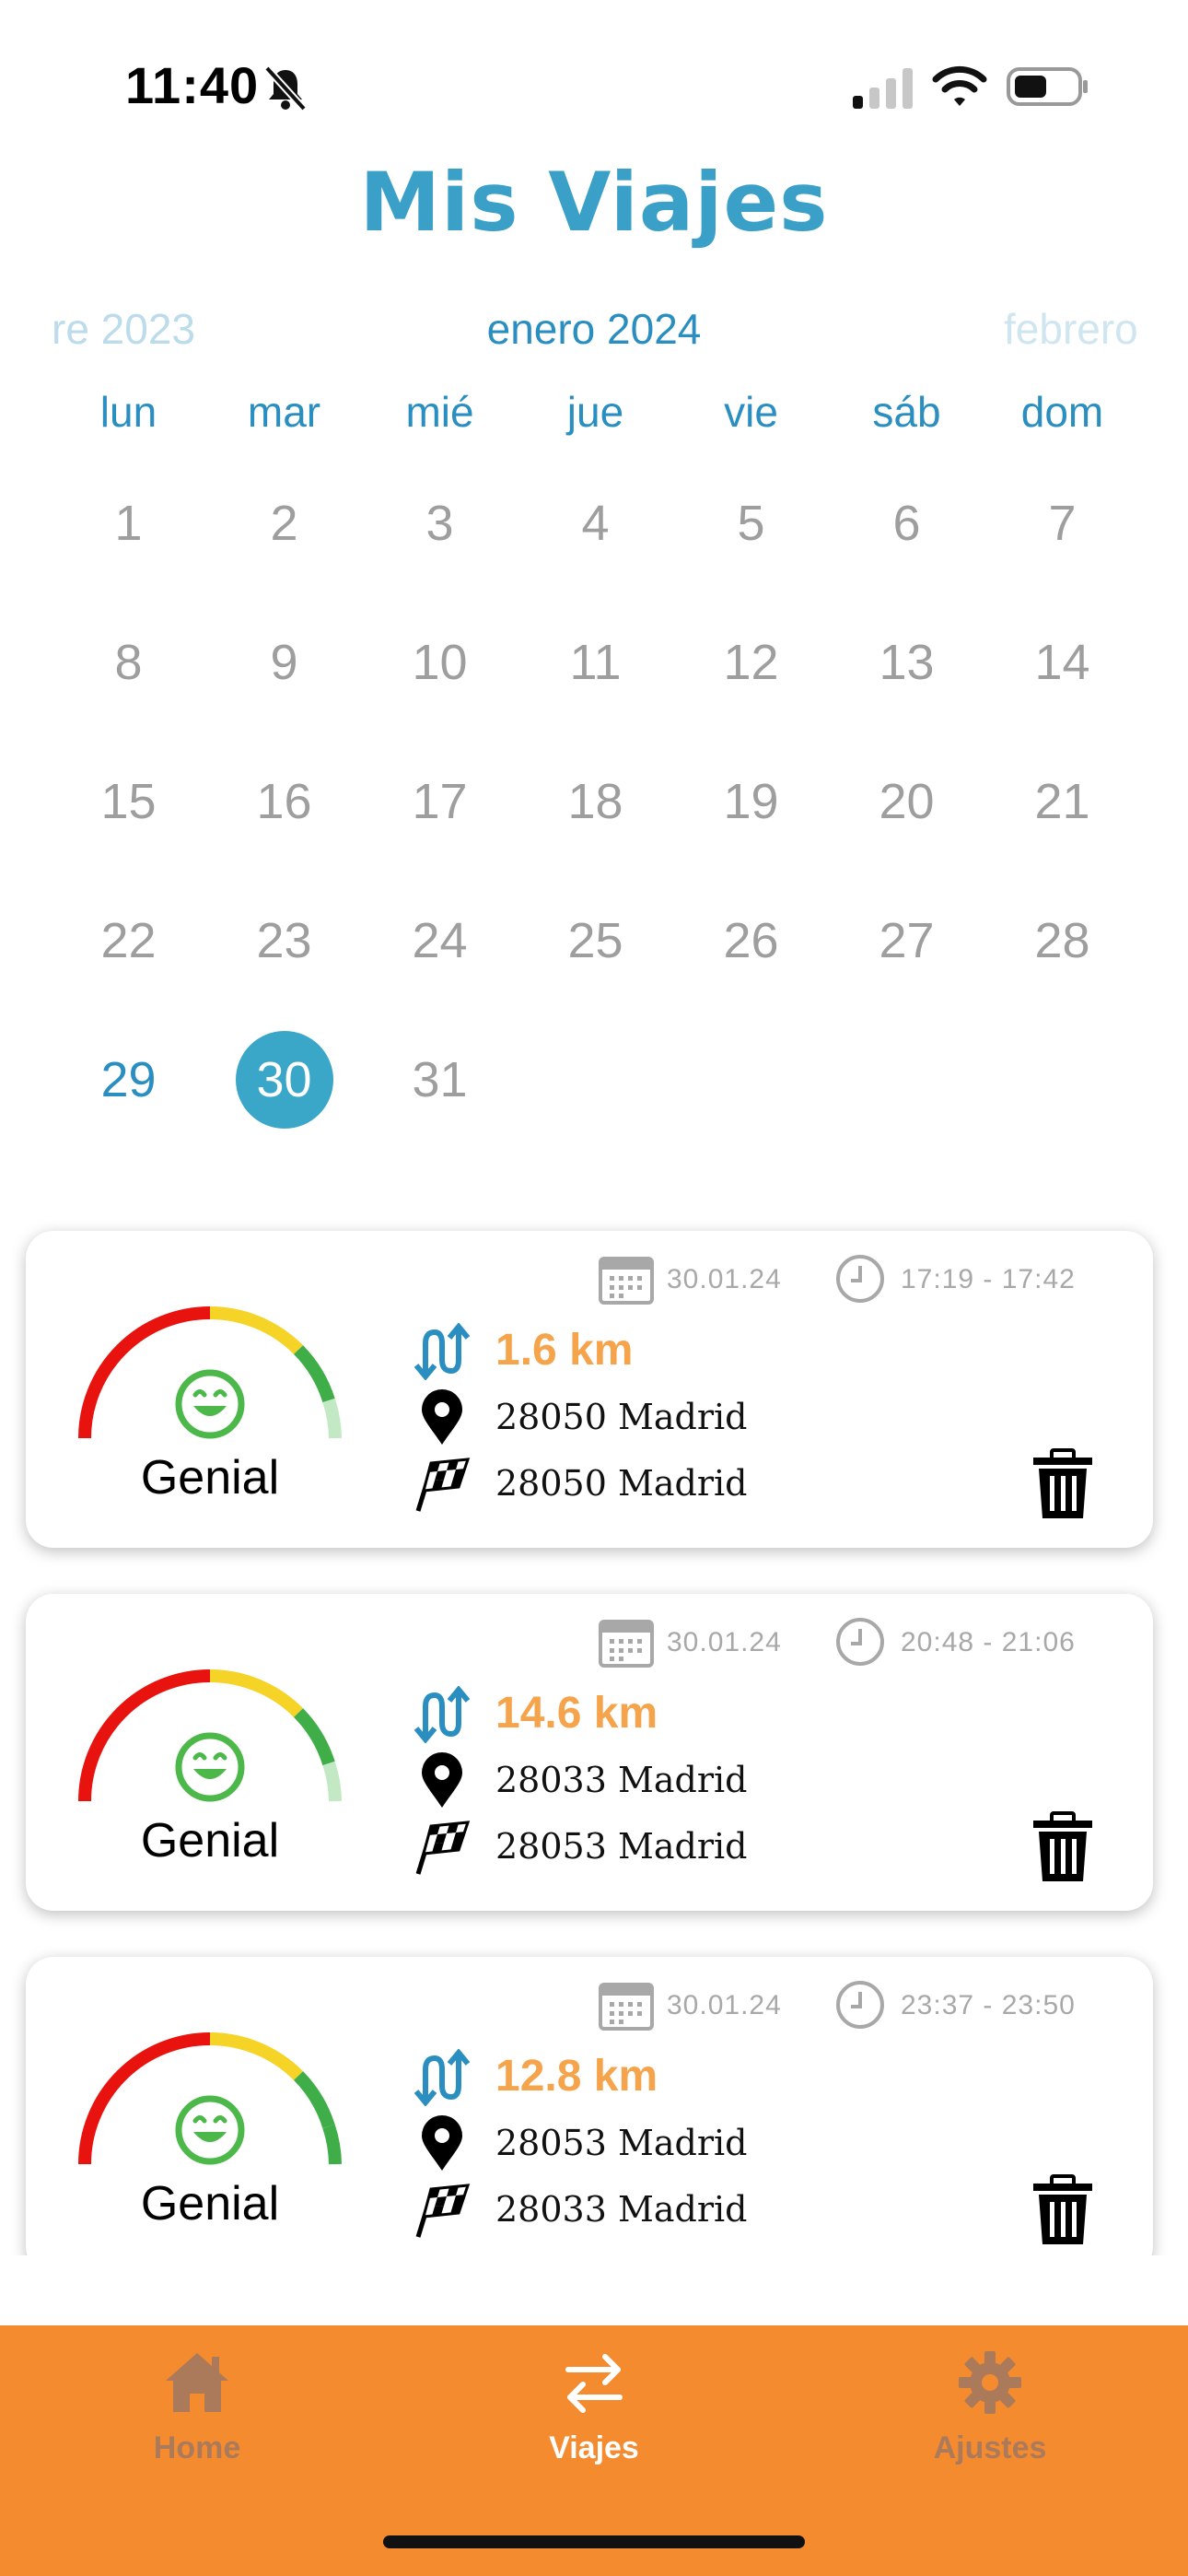 This screenshot has width=1188, height=2576. What do you see at coordinates (192, 85) in the screenshot?
I see `status-time: 11:40` at bounding box center [192, 85].